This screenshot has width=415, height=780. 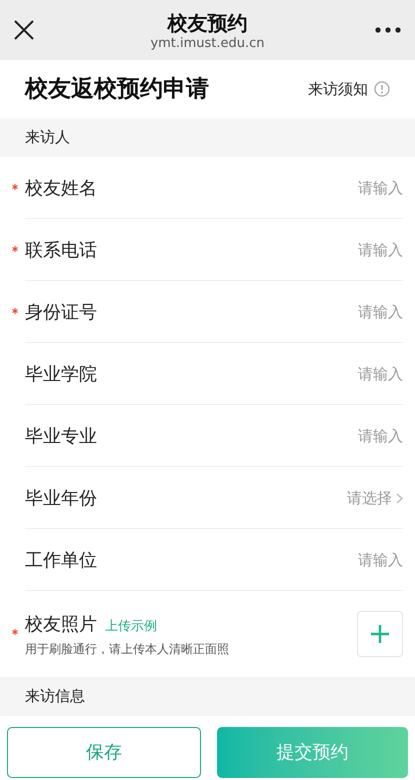 I want to click on save-button: 保存, so click(x=103, y=752).